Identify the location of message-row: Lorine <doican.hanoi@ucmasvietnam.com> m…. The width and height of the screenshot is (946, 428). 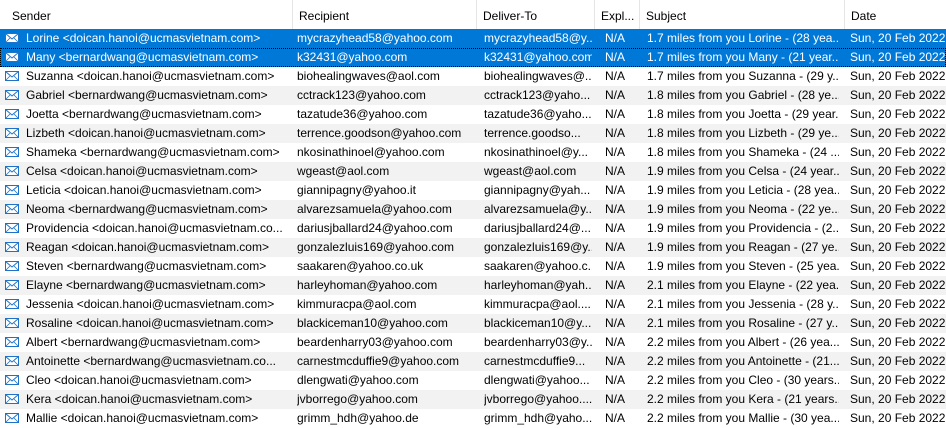
(473, 38).